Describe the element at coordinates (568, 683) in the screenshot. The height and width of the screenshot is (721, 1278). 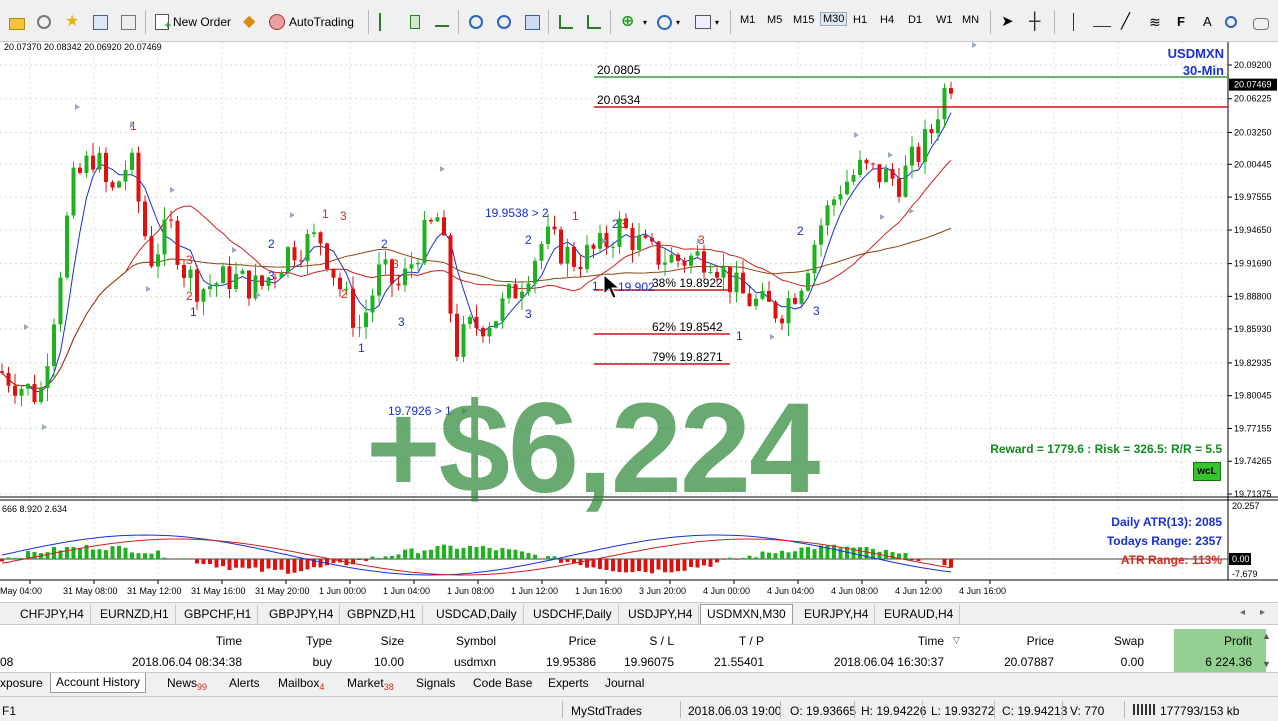
I see `tab-experts: Experts` at that location.